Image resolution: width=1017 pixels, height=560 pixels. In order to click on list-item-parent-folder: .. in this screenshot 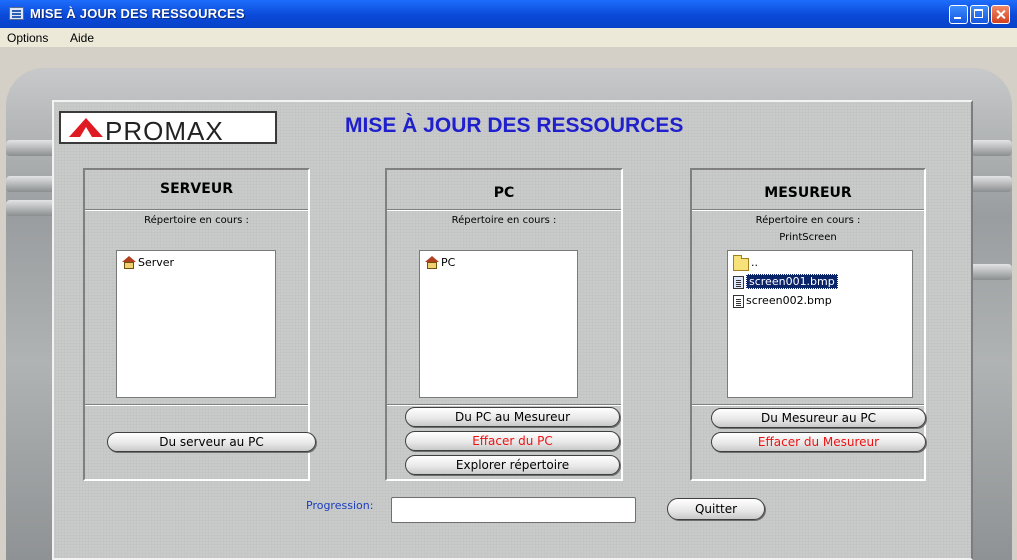, I will do `click(745, 262)`.